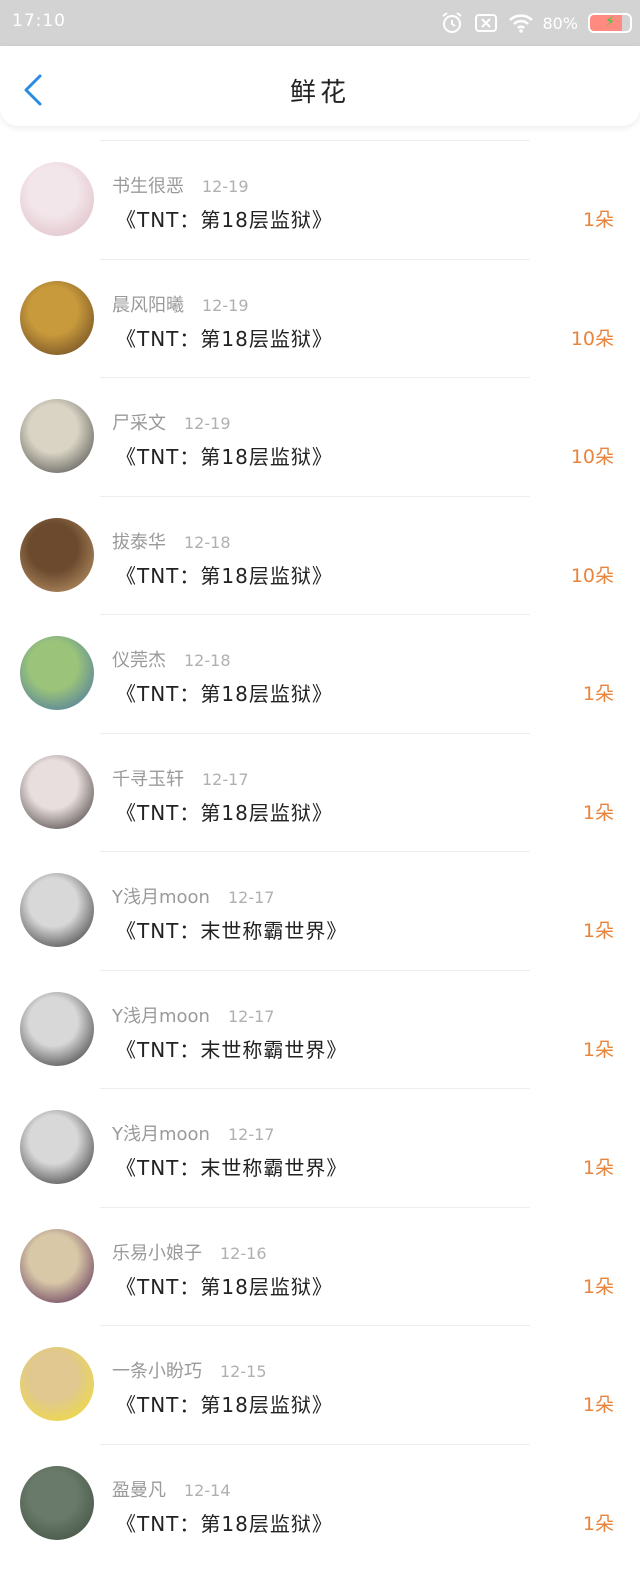 Image resolution: width=640 pixels, height=1577 pixels. Describe the element at coordinates (521, 23) in the screenshot. I see `wifi-icon` at that location.